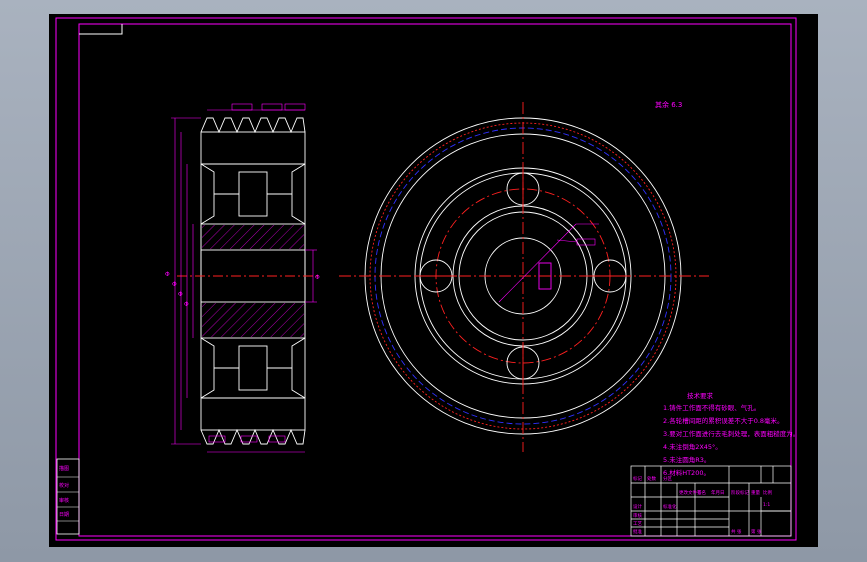 Image resolution: width=867 pixels, height=562 pixels. What do you see at coordinates (64, 468) in the screenshot?
I see `stamp-row-1: 描图` at bounding box center [64, 468].